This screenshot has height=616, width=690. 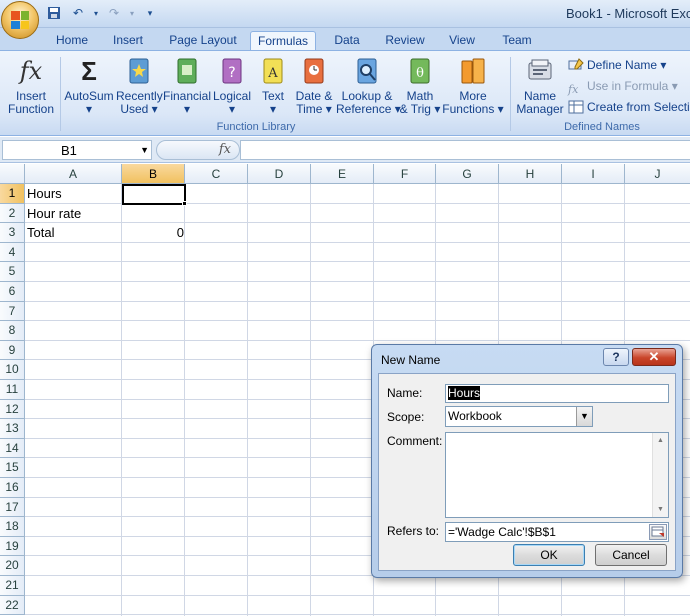 What do you see at coordinates (273, 71) in the screenshot?
I see `book-text-icon: A` at bounding box center [273, 71].